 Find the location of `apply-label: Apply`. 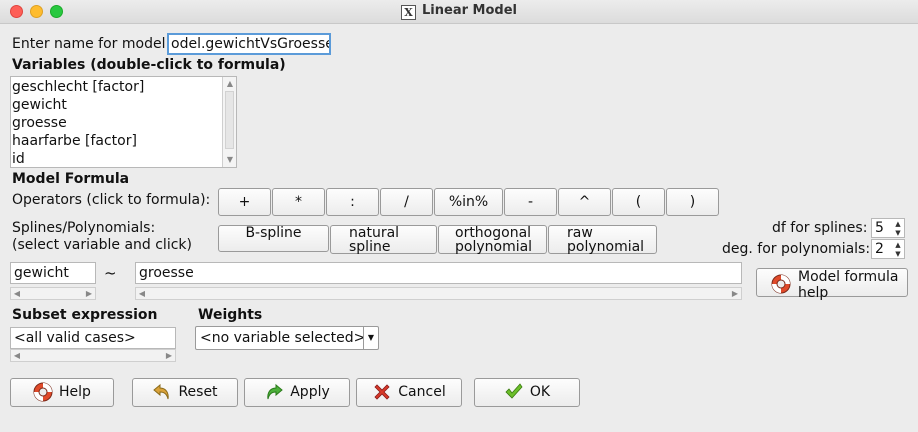

apply-label: Apply is located at coordinates (310, 392).